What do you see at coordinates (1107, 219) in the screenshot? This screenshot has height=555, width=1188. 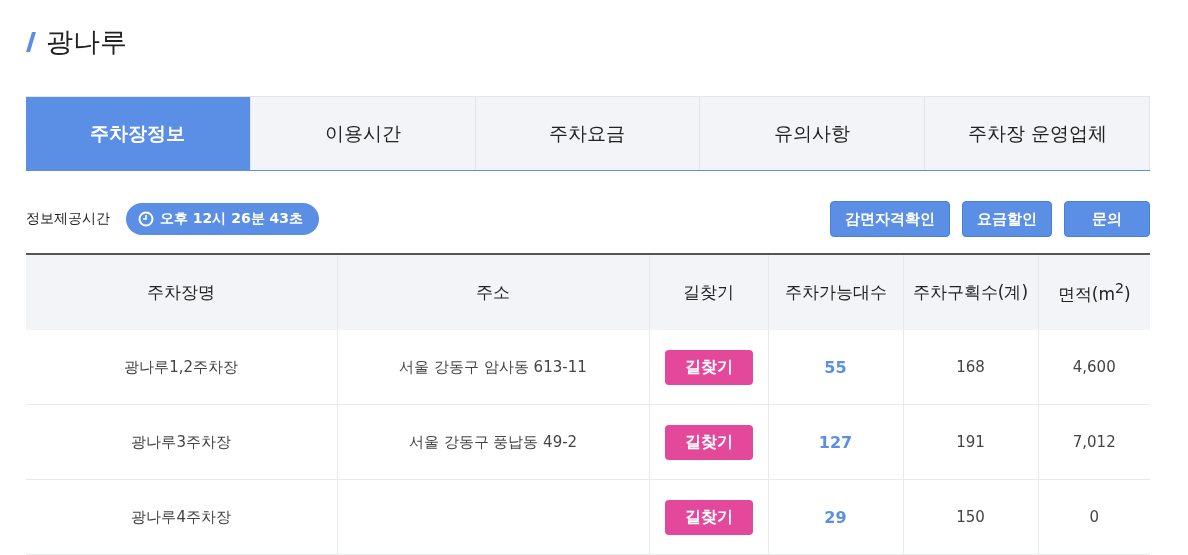 I see `action-button: 문의` at bounding box center [1107, 219].